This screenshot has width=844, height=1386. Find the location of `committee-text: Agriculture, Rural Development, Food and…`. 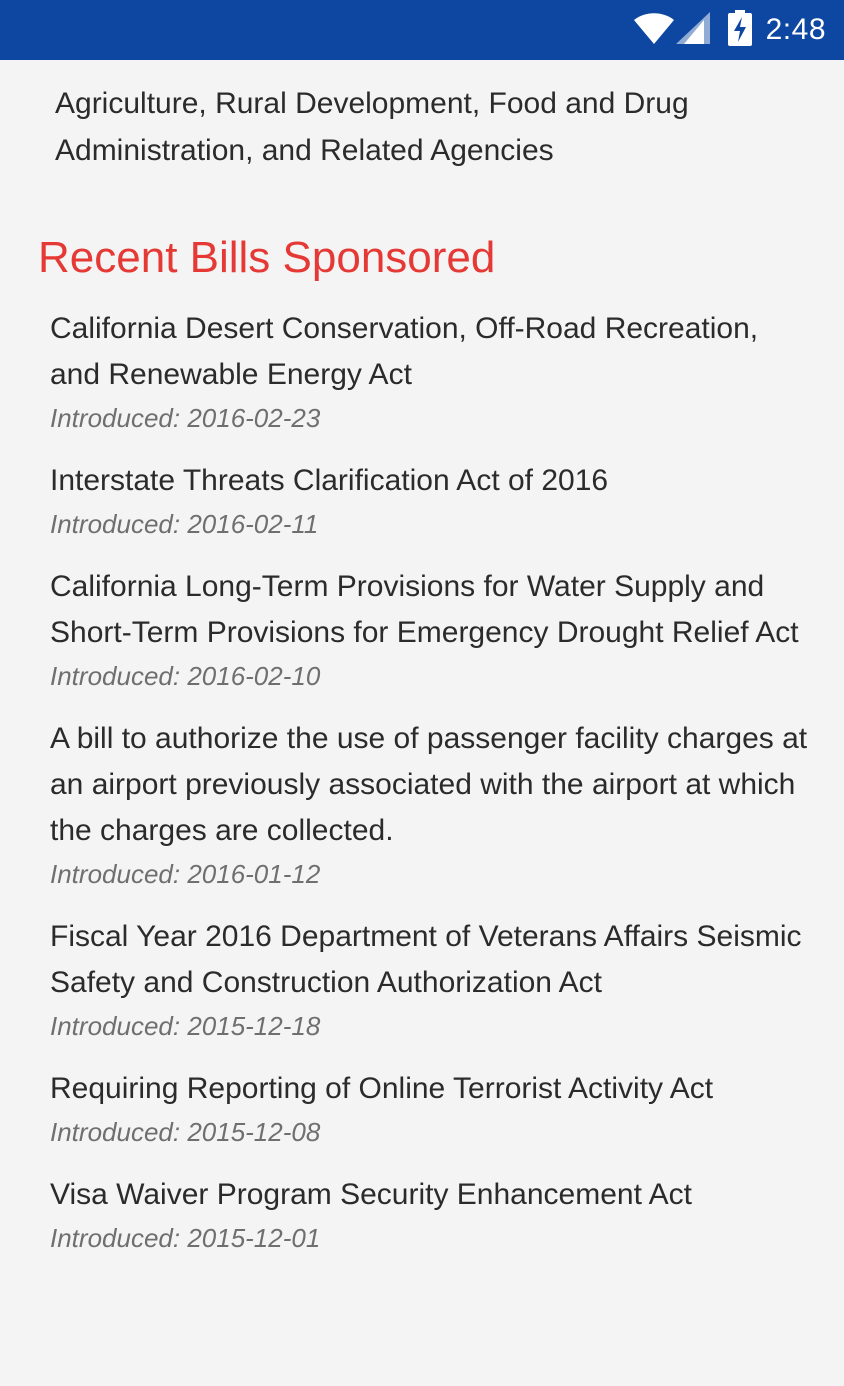

committee-text: Agriculture, Rural Development, Food and… is located at coordinates (372, 127).